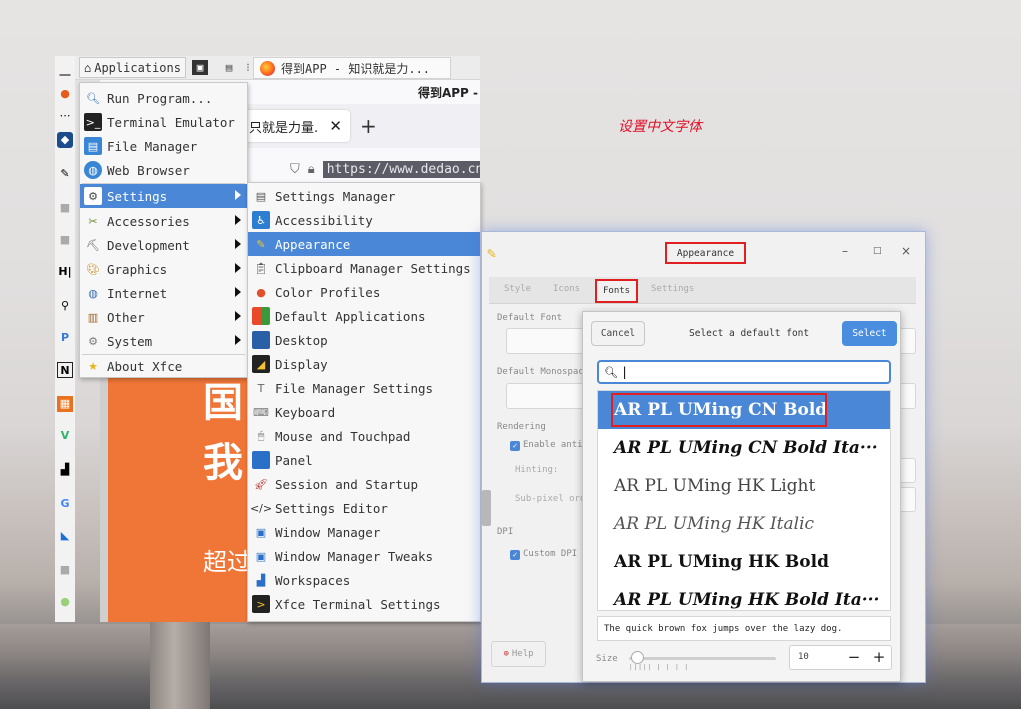  I want to click on annotation-text: 设置中文字体, so click(660, 127).